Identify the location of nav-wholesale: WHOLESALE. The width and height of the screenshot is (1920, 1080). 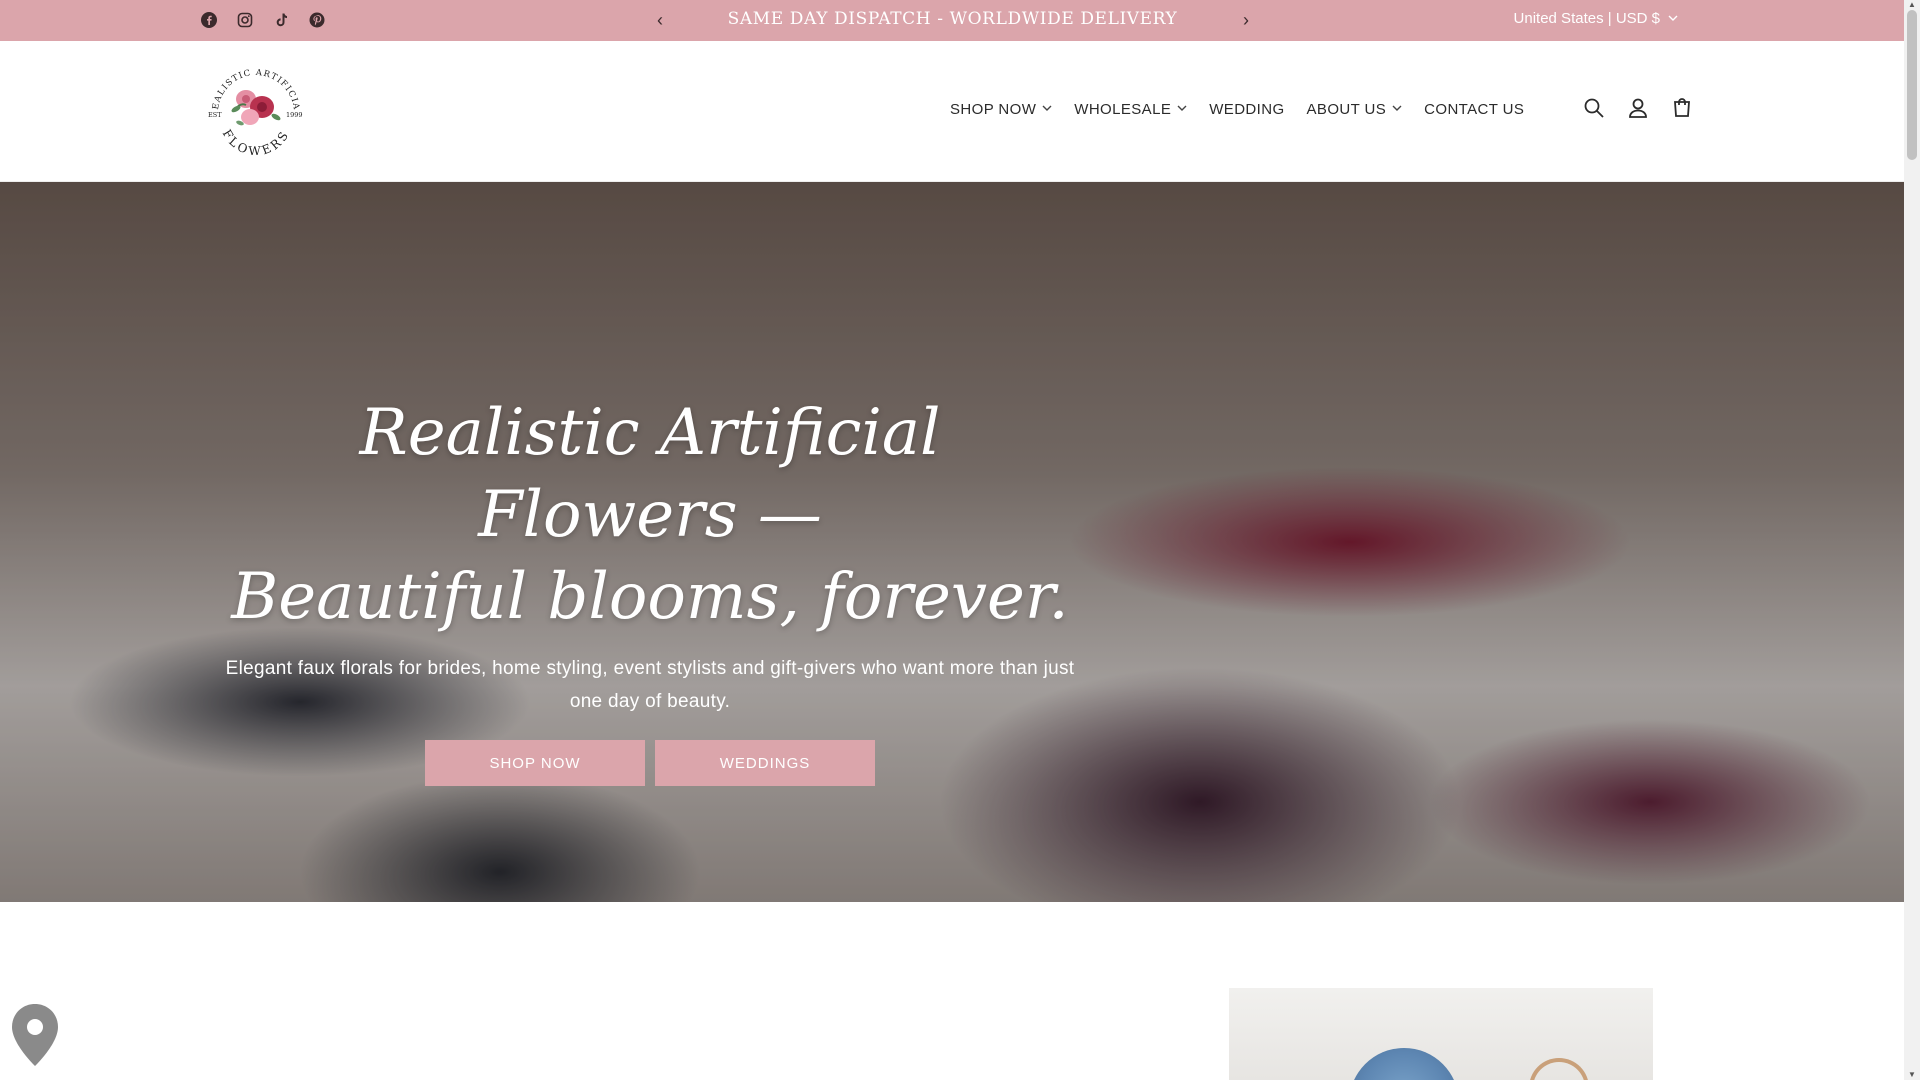
(1130, 109).